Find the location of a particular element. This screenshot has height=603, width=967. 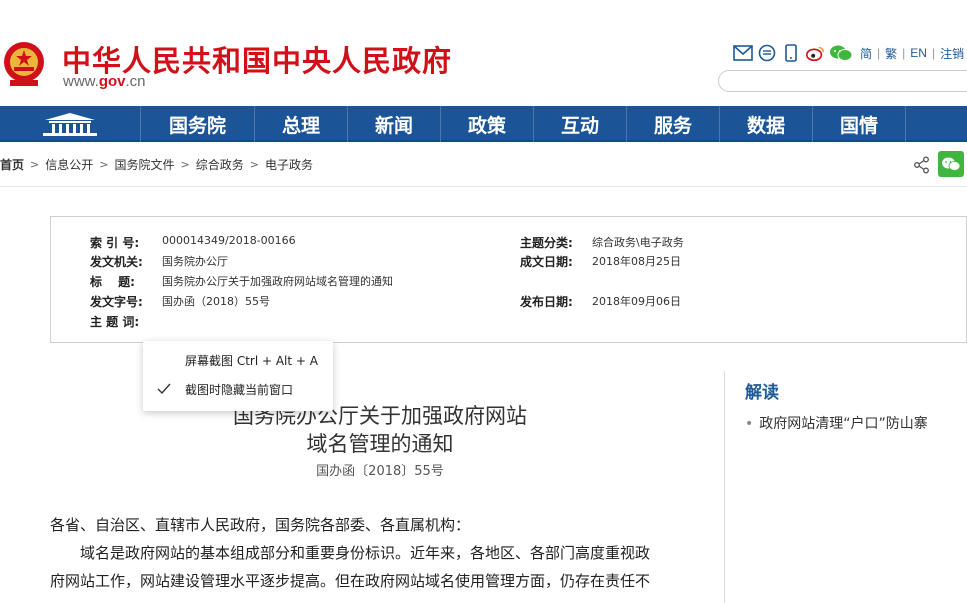

info-label-issuer: 发文机关: is located at coordinates (116, 262).